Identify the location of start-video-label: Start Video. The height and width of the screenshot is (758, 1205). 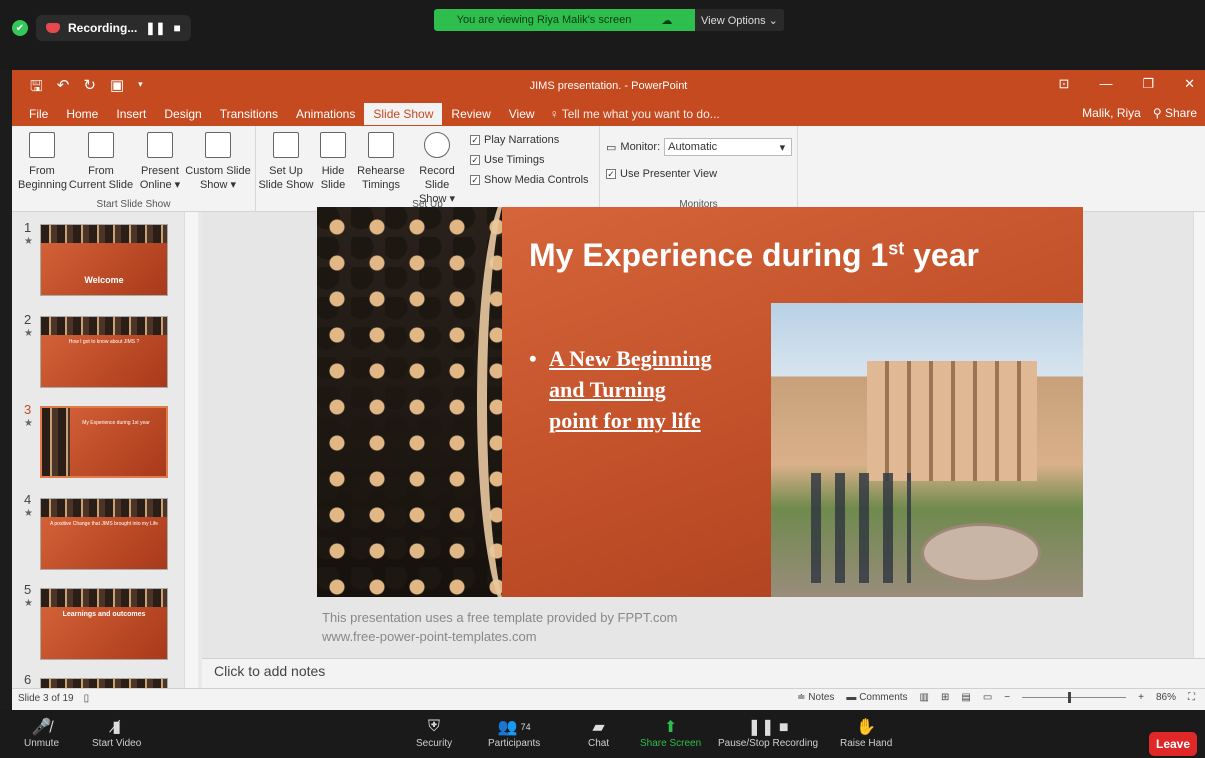
(117, 743).